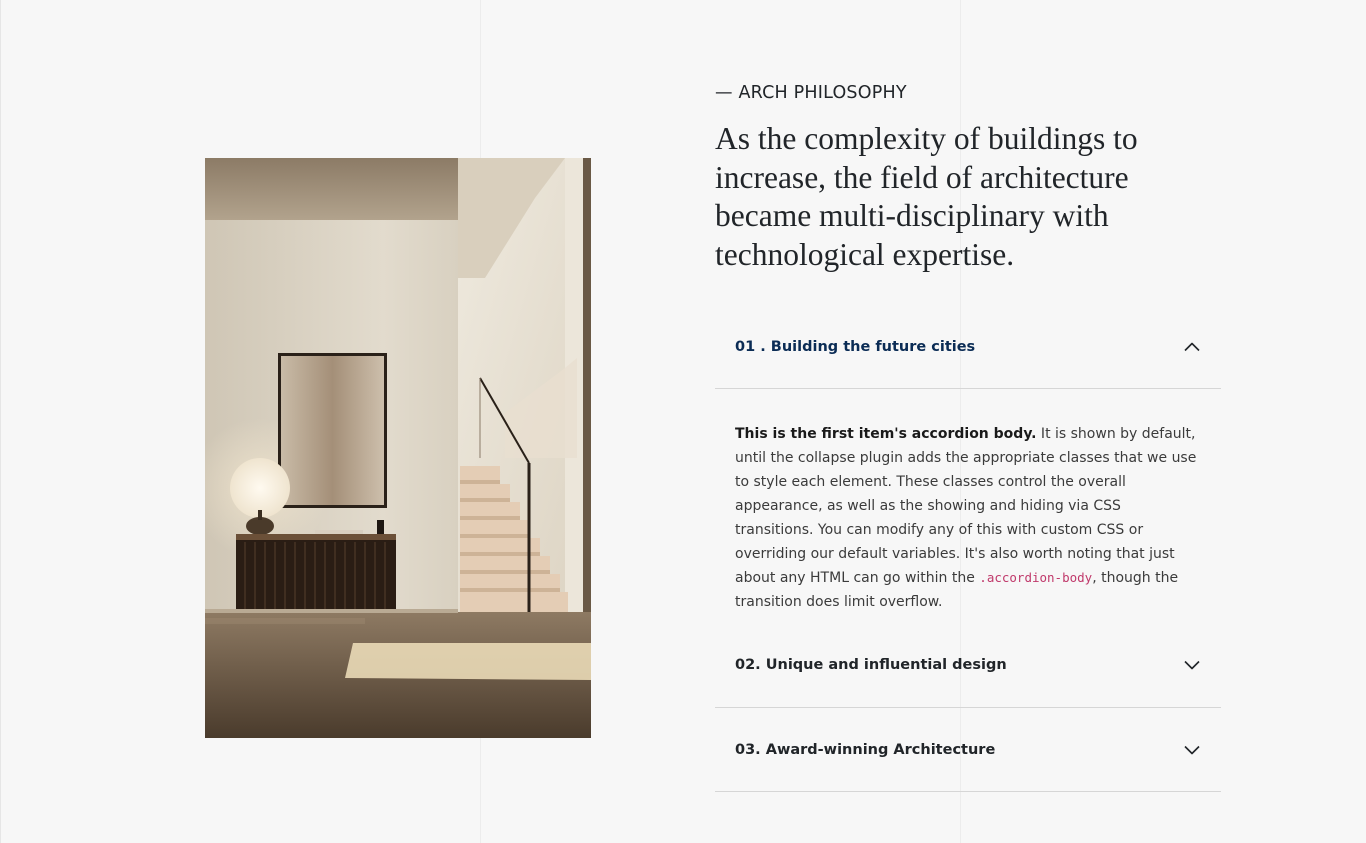 This screenshot has width=1366, height=843. Describe the element at coordinates (855, 347) in the screenshot. I see `accordion-title: 01 . Building the future cities` at that location.